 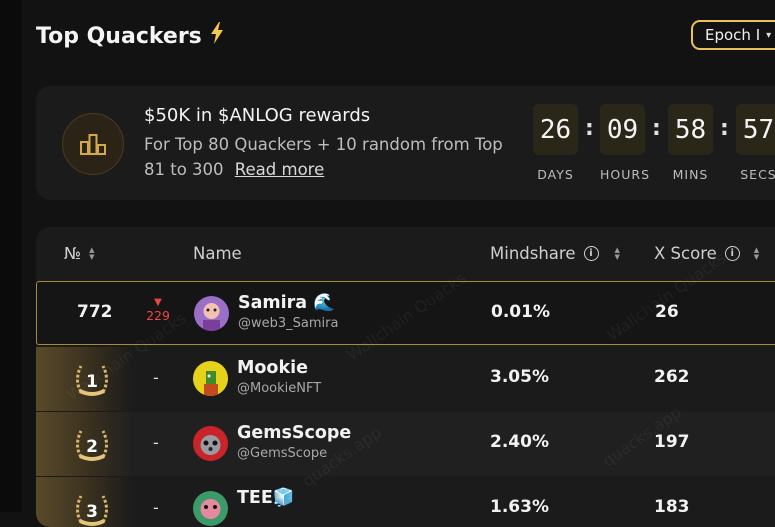 I want to click on xscore-value: 183, so click(x=672, y=507).